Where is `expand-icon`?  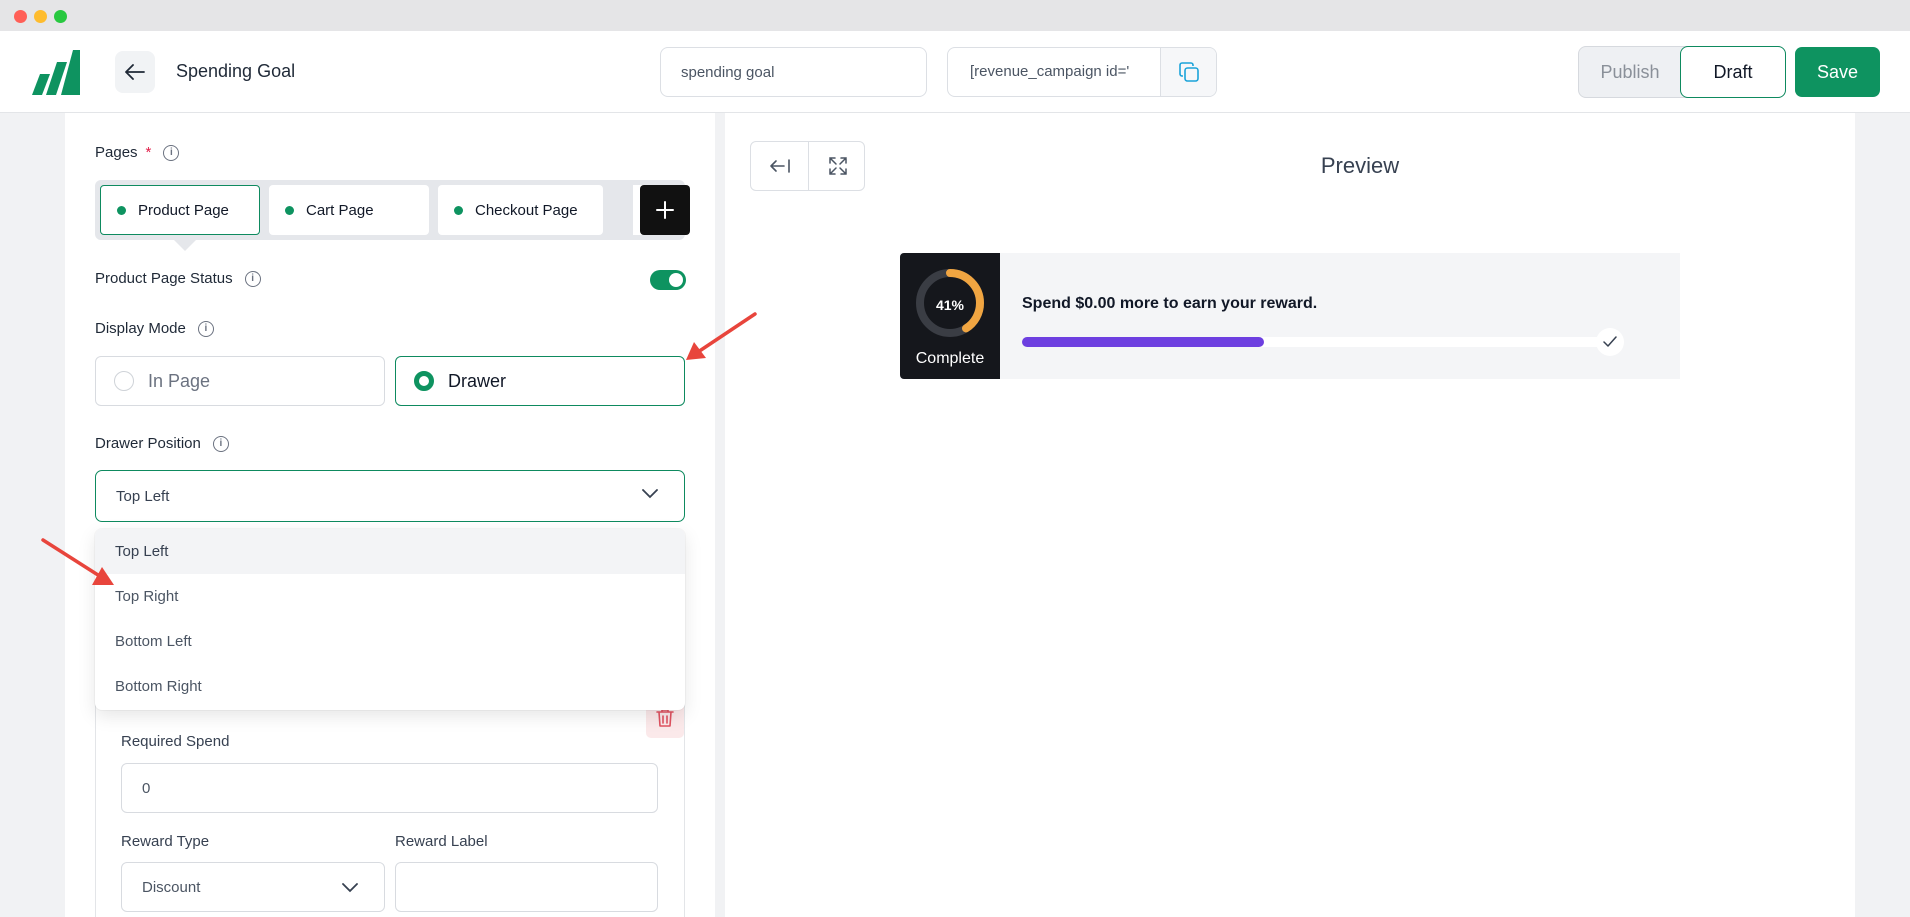
expand-icon is located at coordinates (837, 166).